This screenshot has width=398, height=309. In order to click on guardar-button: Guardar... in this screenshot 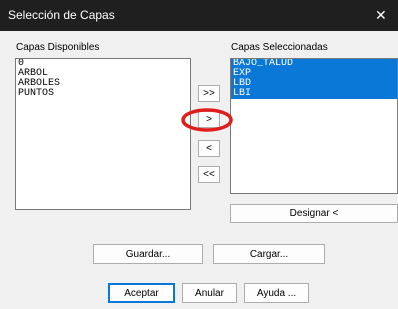, I will do `click(148, 254)`.